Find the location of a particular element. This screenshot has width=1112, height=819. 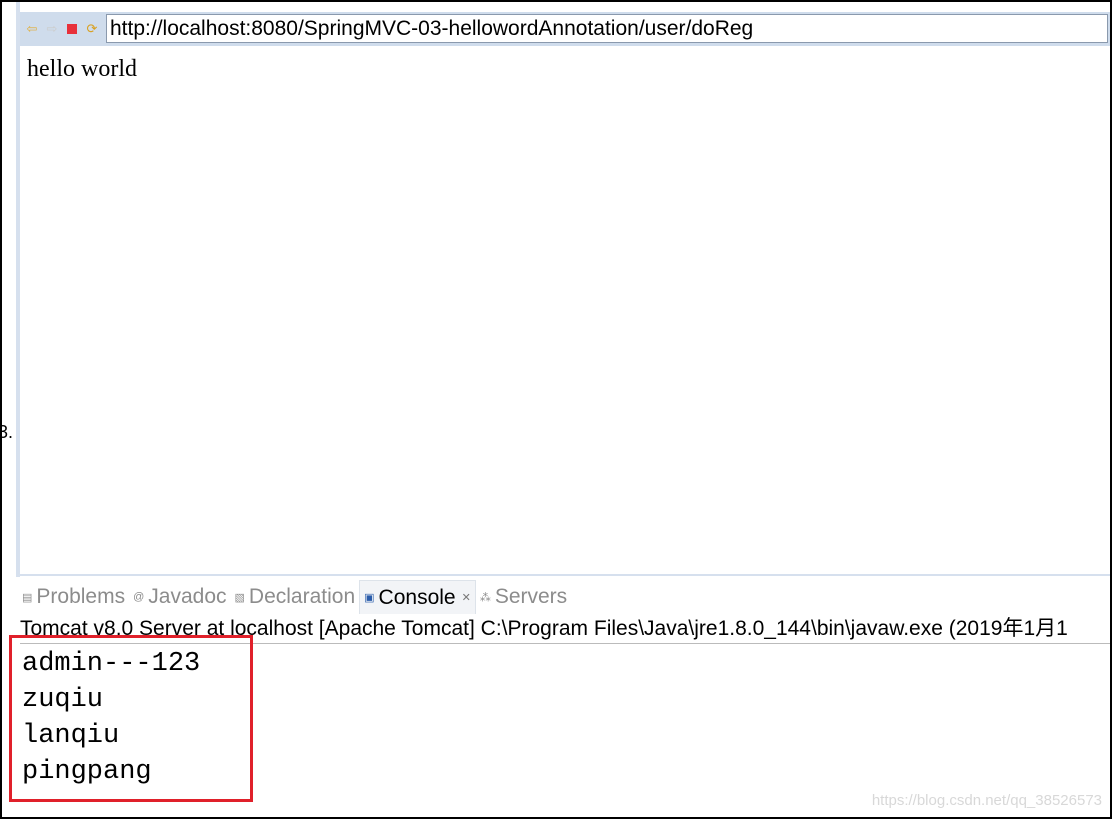

servers-icon: ⁂ is located at coordinates (485, 597).